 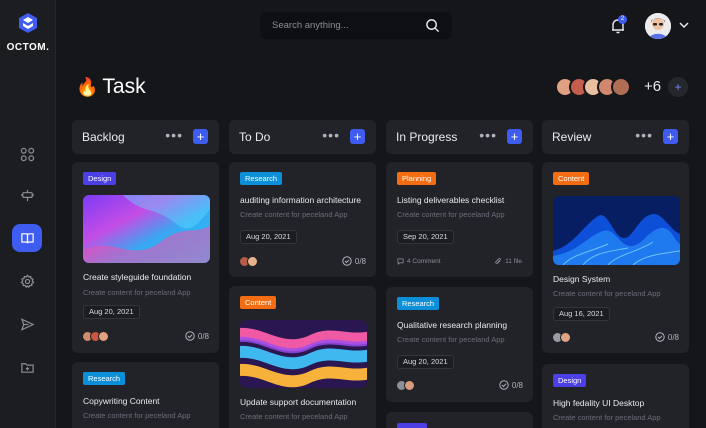 I want to click on file-count: 11 file, so click(x=508, y=261).